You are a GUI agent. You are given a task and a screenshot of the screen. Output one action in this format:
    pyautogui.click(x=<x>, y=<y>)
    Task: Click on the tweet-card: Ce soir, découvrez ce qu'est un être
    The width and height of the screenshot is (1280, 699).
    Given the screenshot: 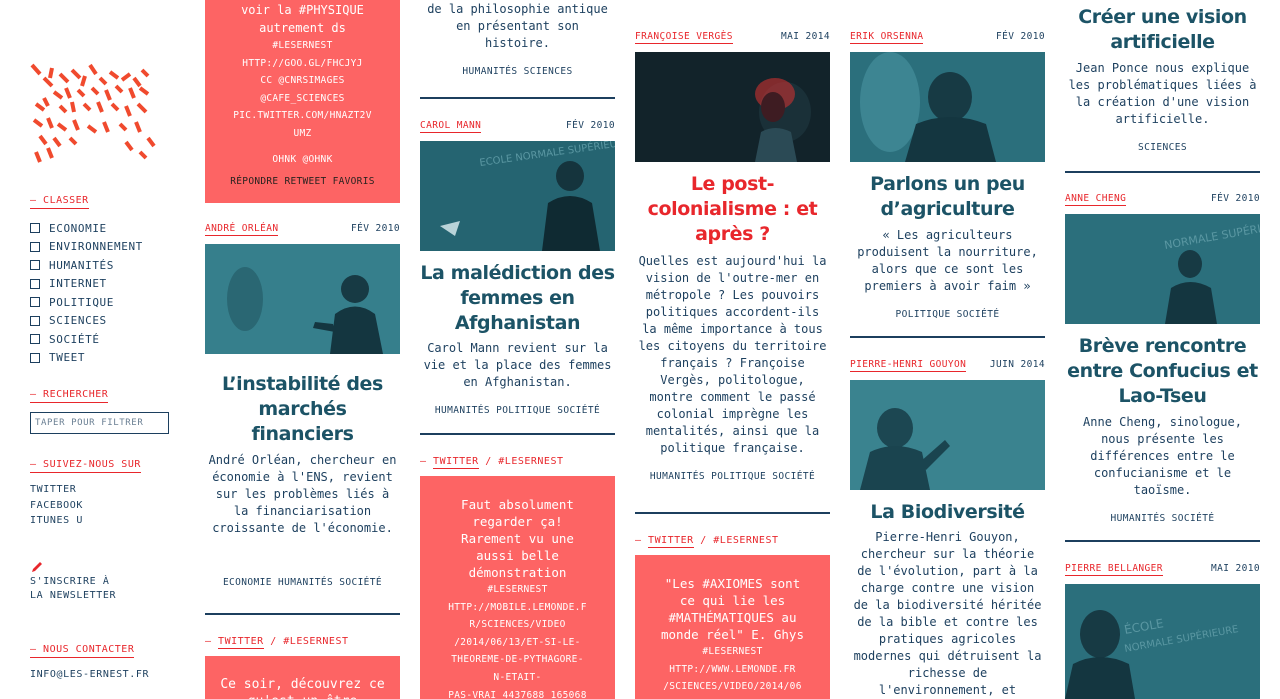 What is the action you would take?
    pyautogui.click(x=302, y=677)
    